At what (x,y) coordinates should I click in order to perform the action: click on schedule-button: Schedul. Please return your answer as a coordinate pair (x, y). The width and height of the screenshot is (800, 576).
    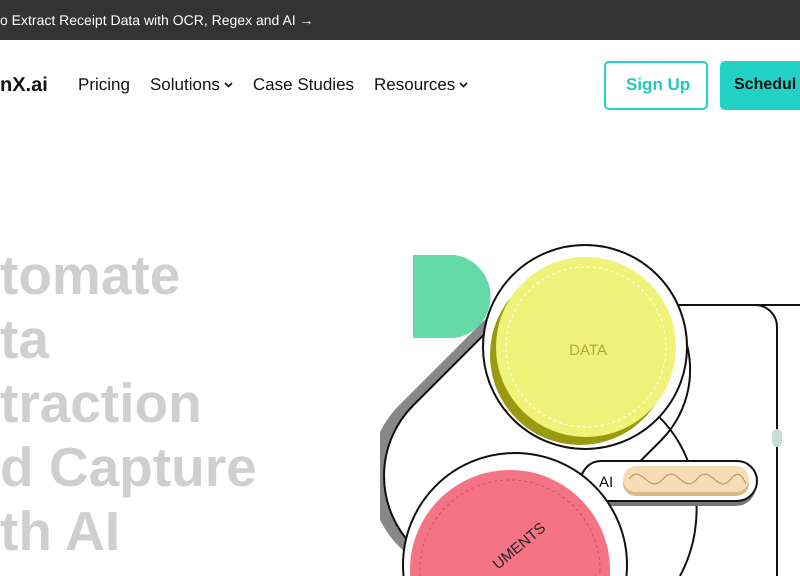
    Looking at the image, I should click on (760, 85).